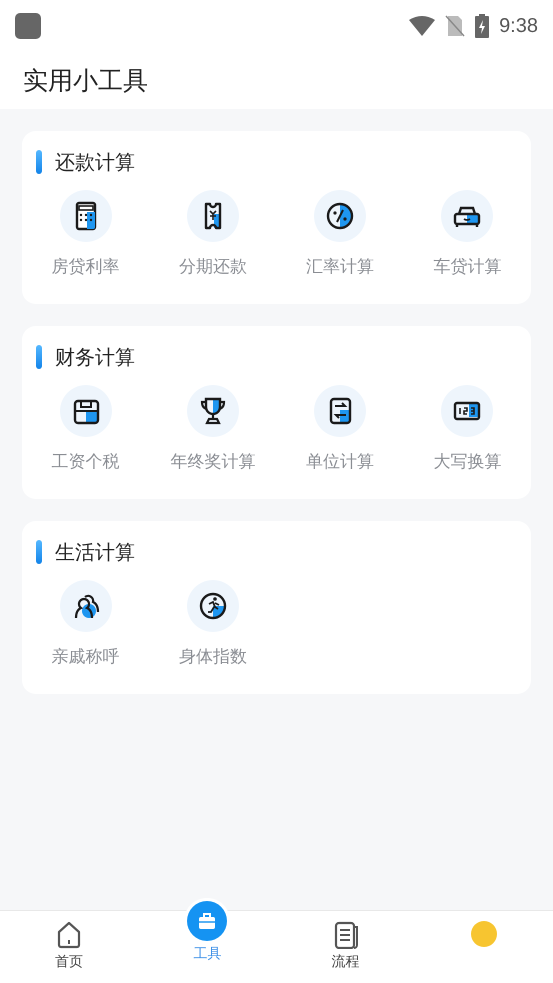 This screenshot has height=983, width=553. Describe the element at coordinates (212, 266) in the screenshot. I see `tool-label: 分期还款` at that location.